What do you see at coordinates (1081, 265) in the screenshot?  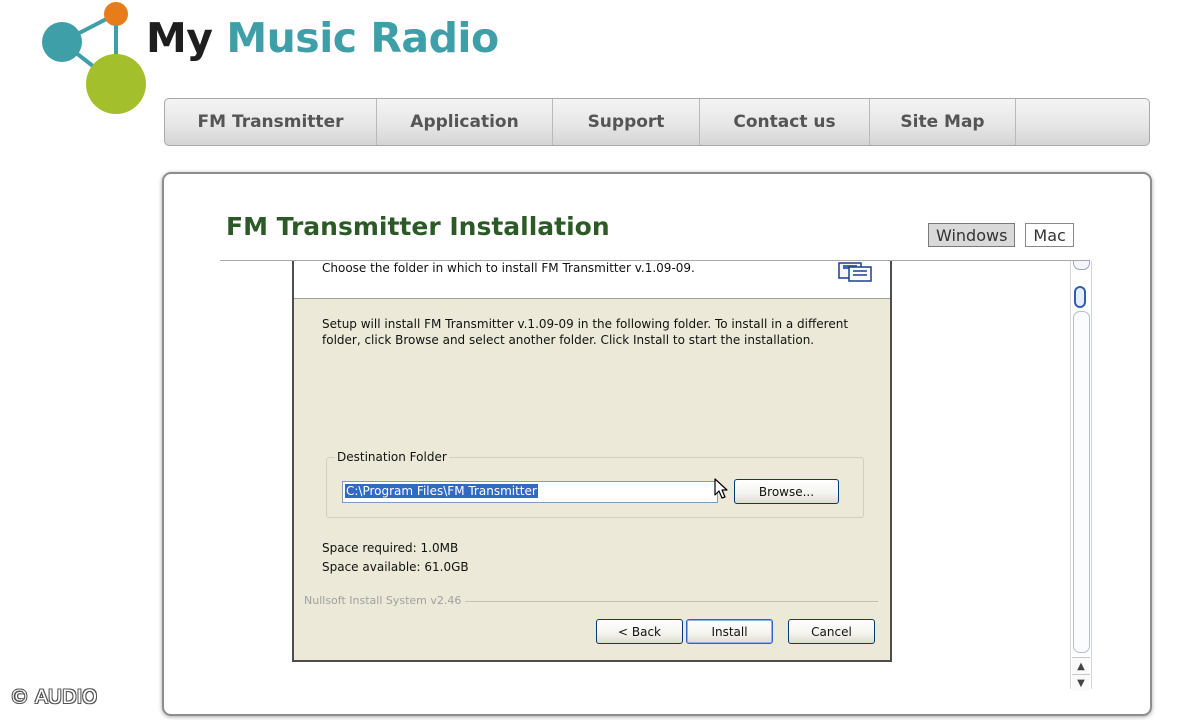 I see `scrollbar-top-cap` at bounding box center [1081, 265].